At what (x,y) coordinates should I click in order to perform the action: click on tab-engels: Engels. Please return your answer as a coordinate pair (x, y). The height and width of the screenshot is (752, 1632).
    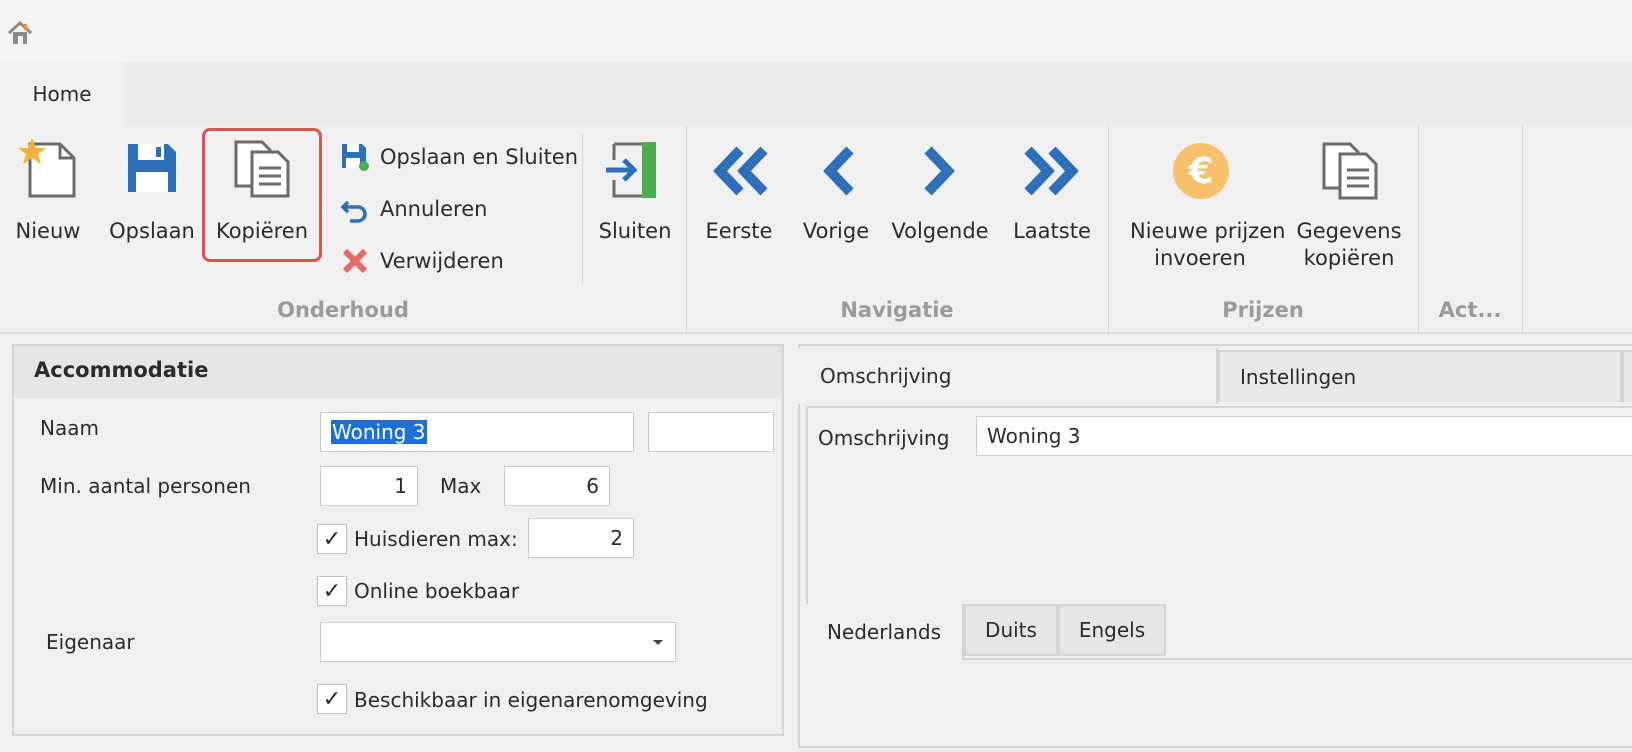
    Looking at the image, I should click on (1112, 630).